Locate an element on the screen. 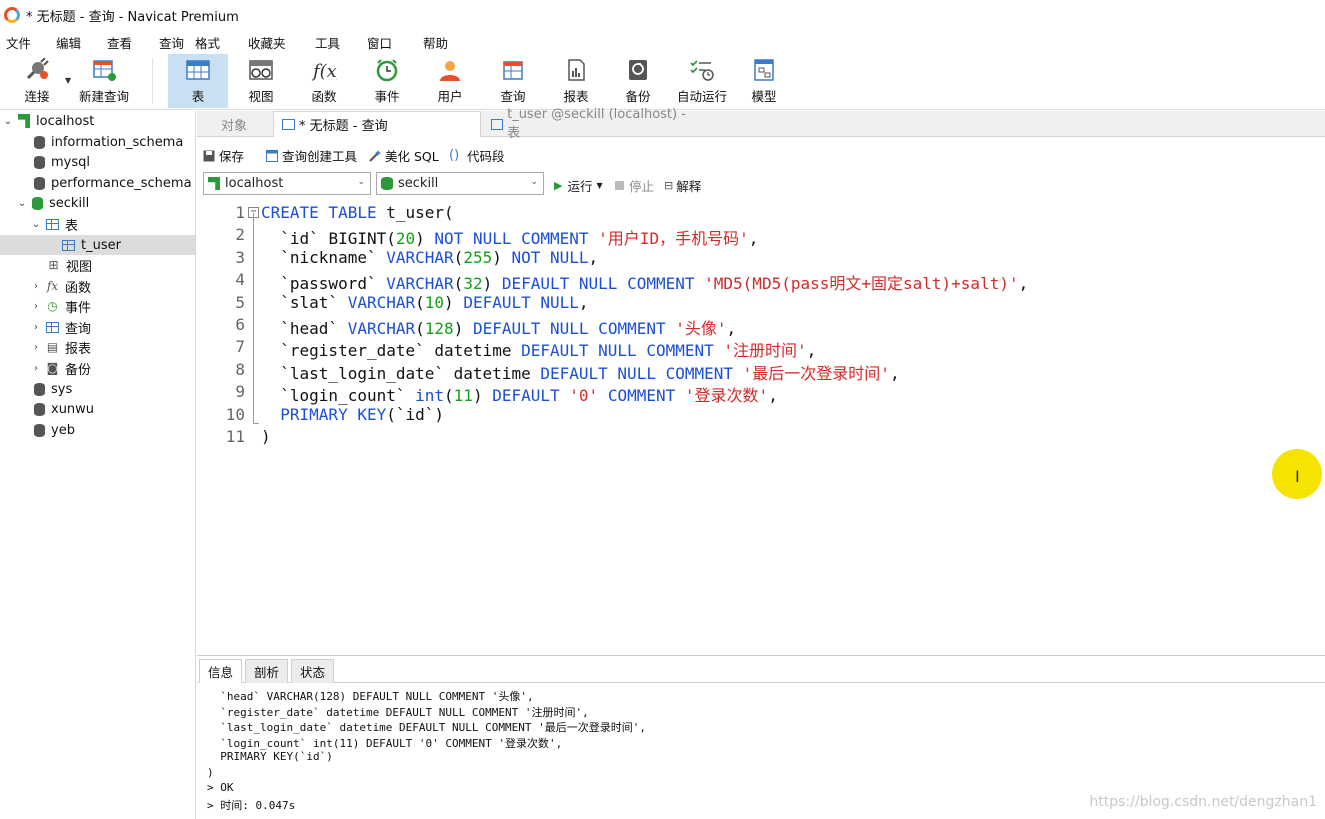 The image size is (1325, 819). tree-db-information-schema: information_schema is located at coordinates (108, 142).